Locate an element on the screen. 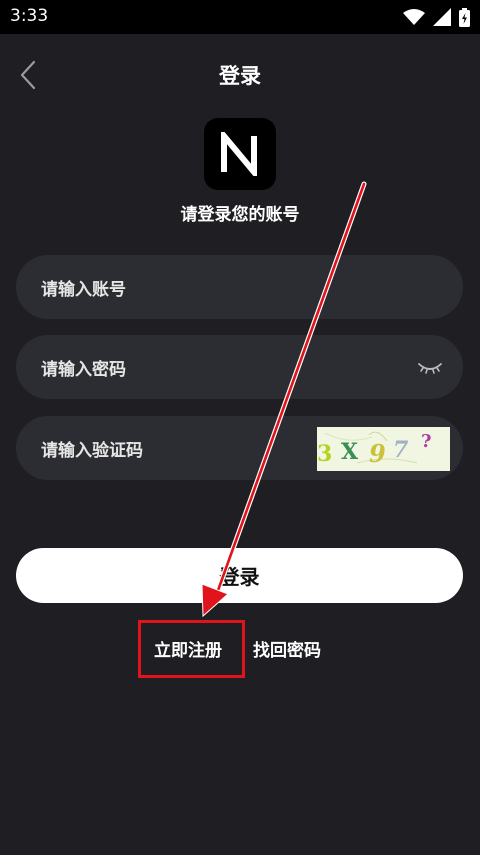  app-logo is located at coordinates (240, 154).